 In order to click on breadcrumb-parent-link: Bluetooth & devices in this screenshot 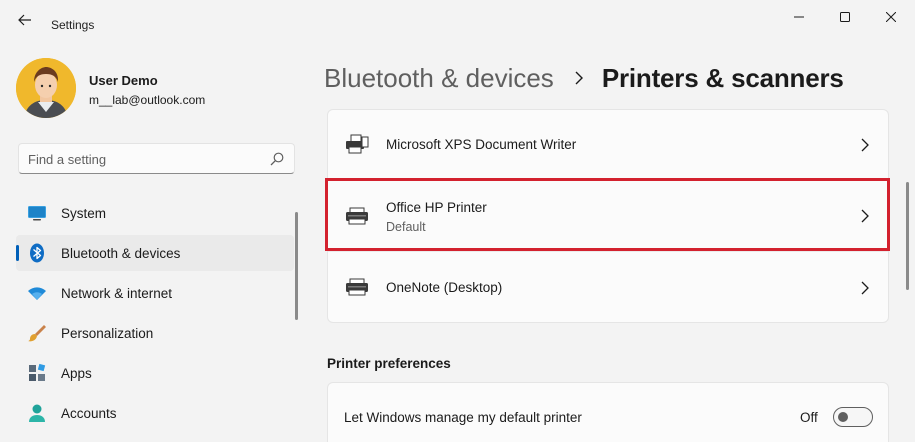, I will do `click(439, 78)`.